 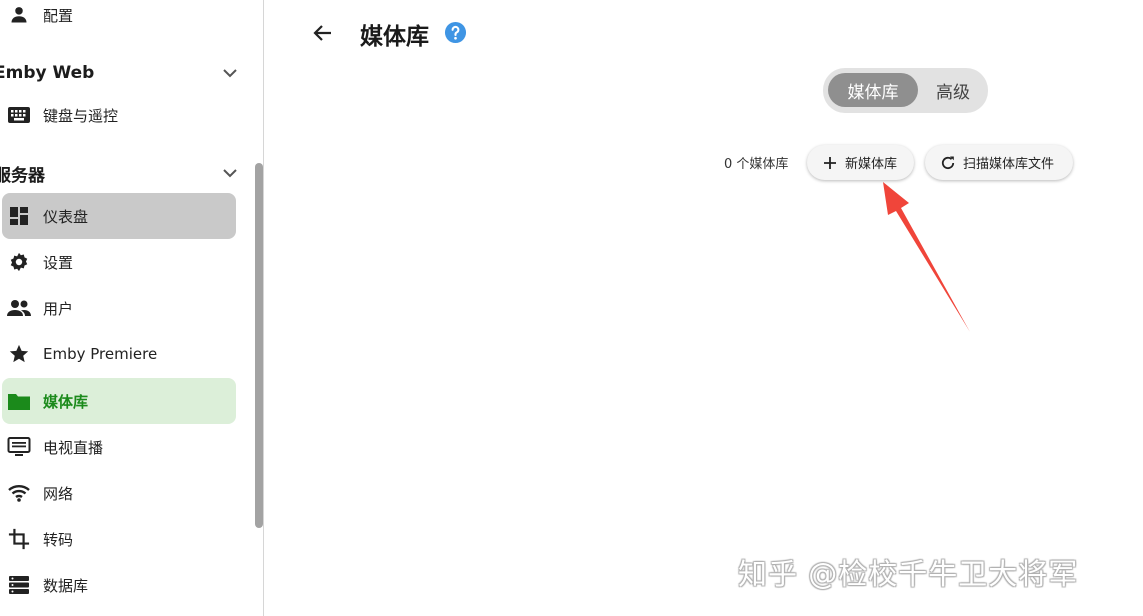 I want to click on section-server: 服务器, so click(x=122, y=173).